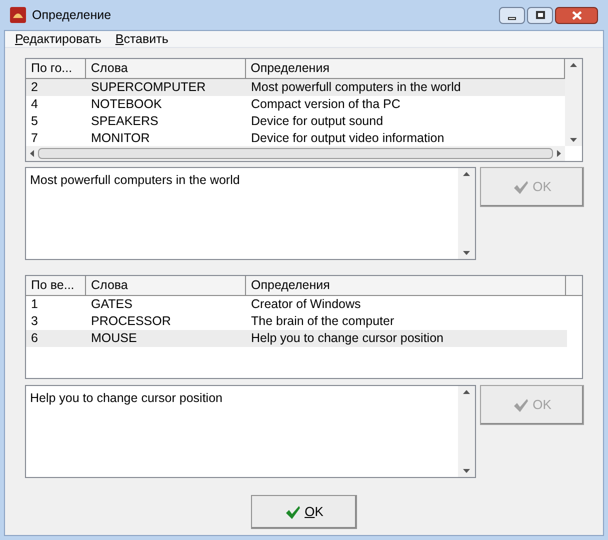 The width and height of the screenshot is (608, 540). I want to click on table-cell-text: 3, so click(34, 321).